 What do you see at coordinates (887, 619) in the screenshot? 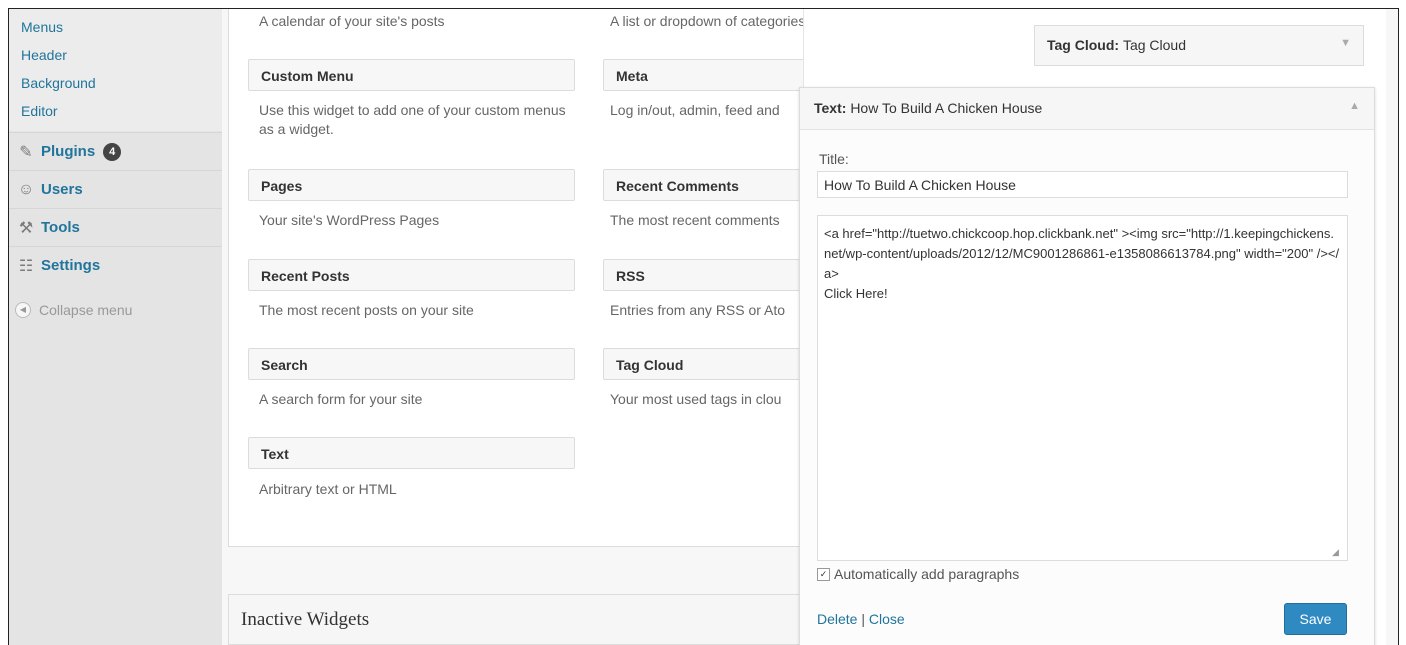
I see `close-link: Close` at bounding box center [887, 619].